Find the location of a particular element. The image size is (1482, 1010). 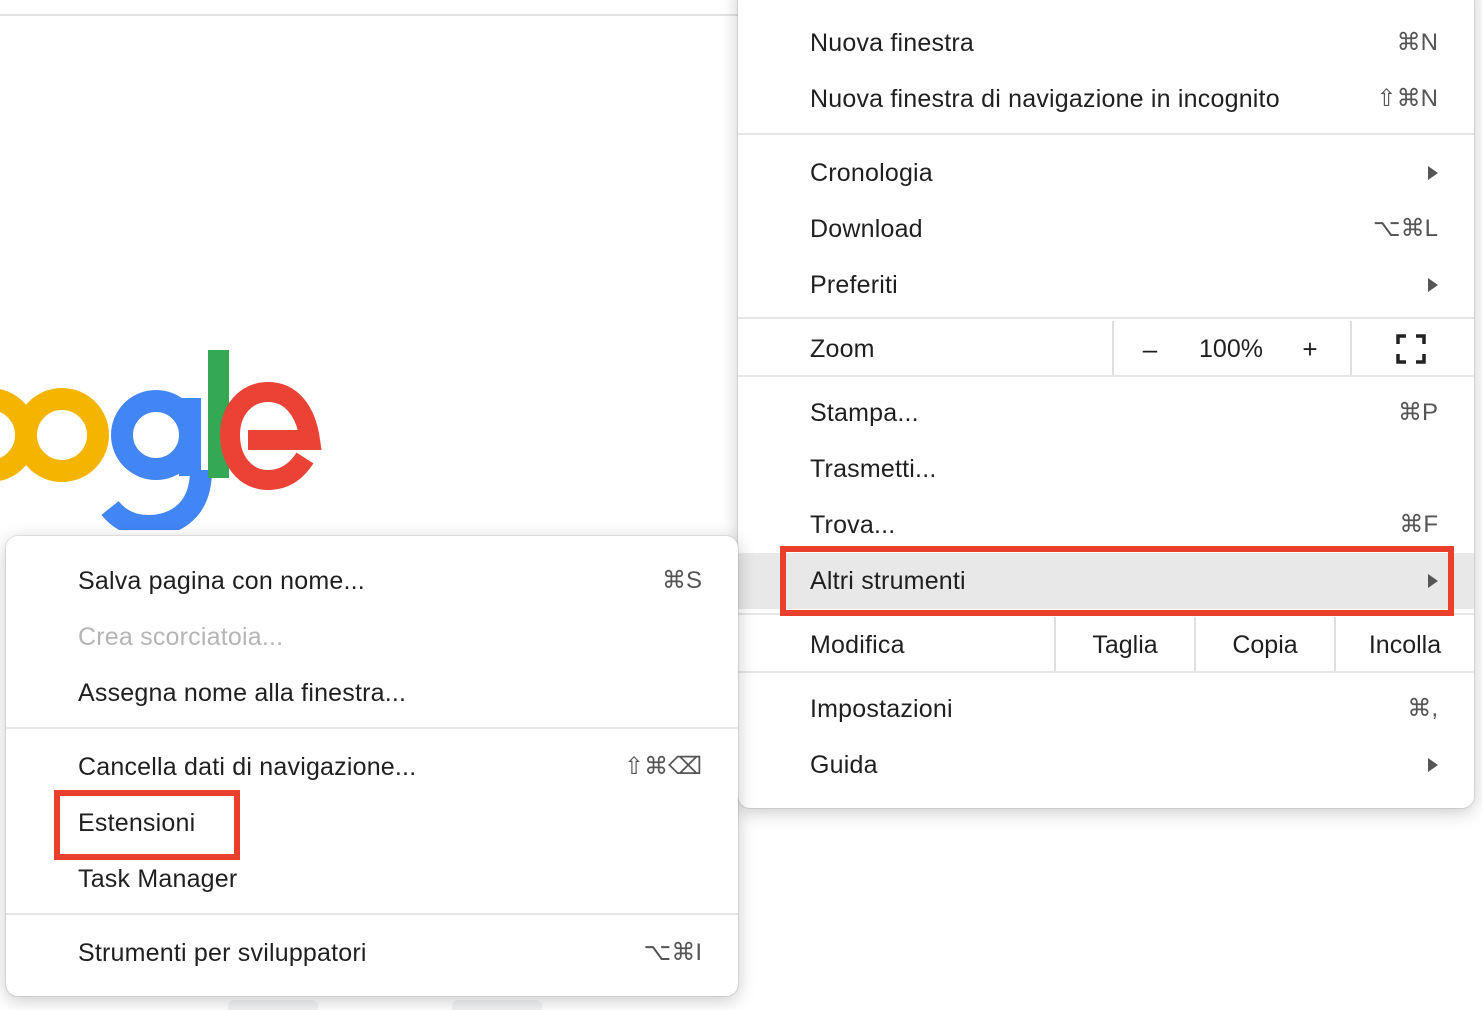

menu-item-settings: Impostazioni ⌘, is located at coordinates (1106, 709).